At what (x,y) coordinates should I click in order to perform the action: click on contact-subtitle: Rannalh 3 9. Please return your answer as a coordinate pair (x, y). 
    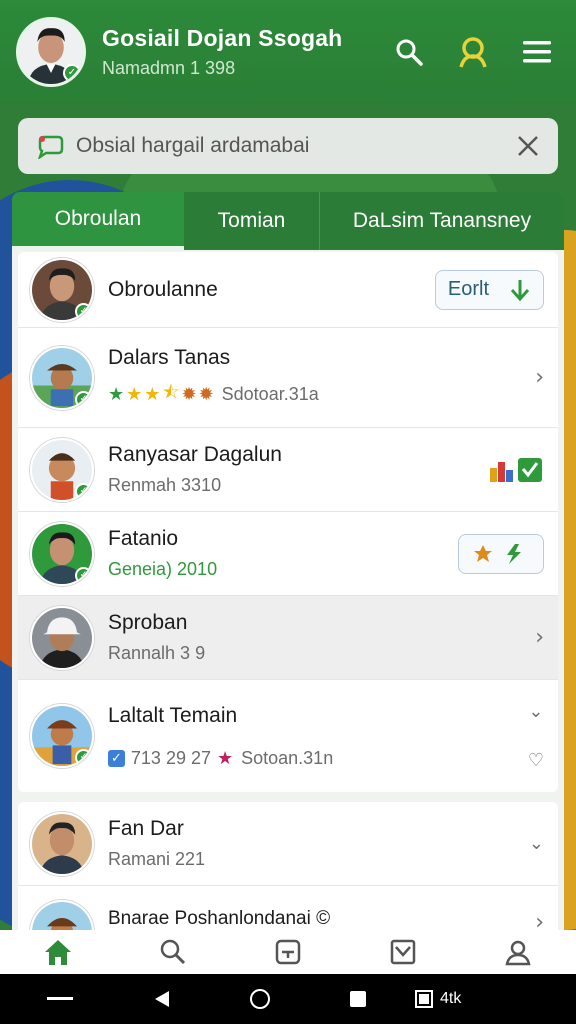
    Looking at the image, I should click on (157, 653).